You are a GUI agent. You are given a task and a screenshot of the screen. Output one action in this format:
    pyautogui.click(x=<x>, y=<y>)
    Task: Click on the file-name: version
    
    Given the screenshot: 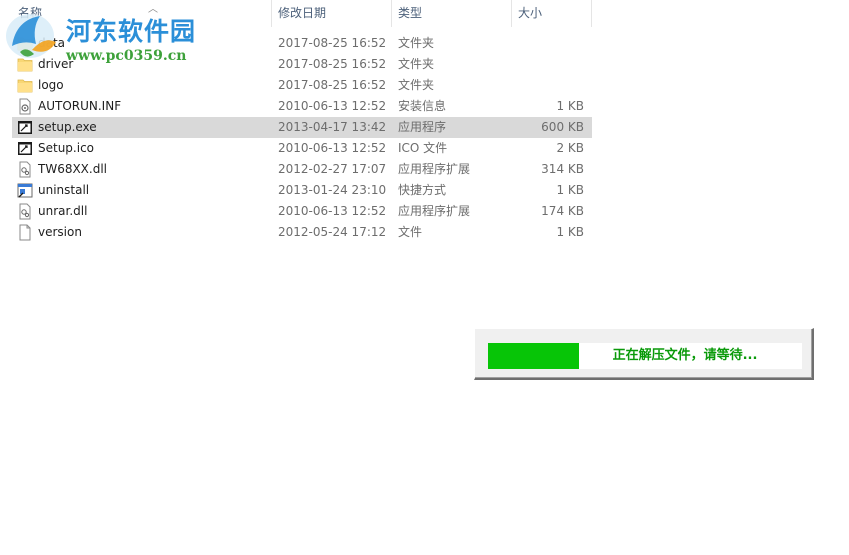 What is the action you would take?
    pyautogui.click(x=60, y=232)
    